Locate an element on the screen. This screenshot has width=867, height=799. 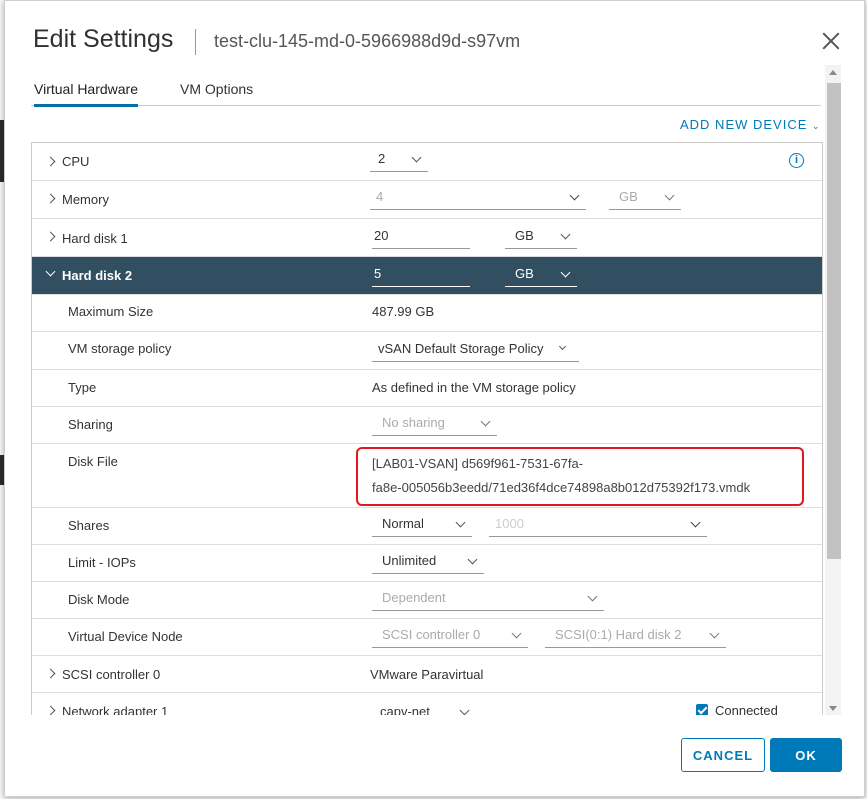
row-limit-iops: Limit - IOPs Unlimited is located at coordinates (427, 563).